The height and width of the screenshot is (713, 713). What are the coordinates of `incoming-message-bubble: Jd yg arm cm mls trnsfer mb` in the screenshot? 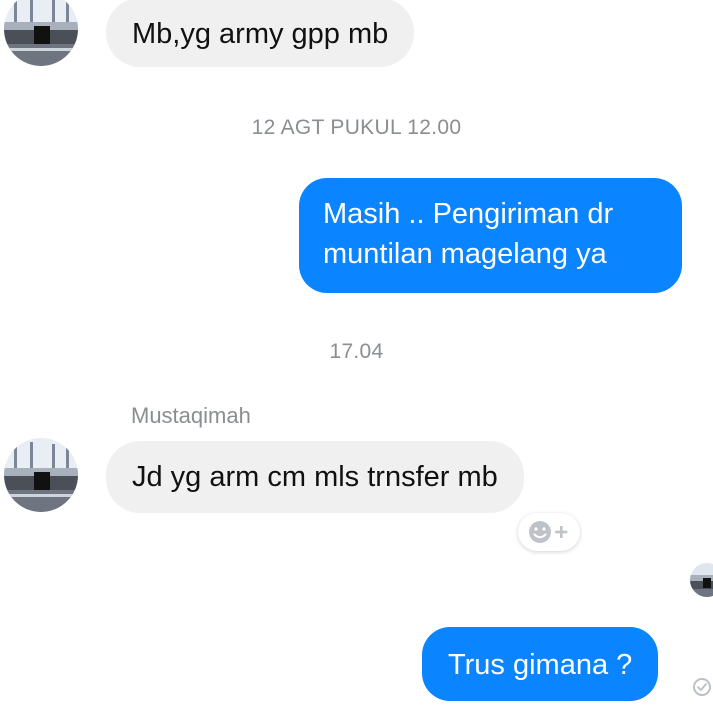 It's located at (315, 477).